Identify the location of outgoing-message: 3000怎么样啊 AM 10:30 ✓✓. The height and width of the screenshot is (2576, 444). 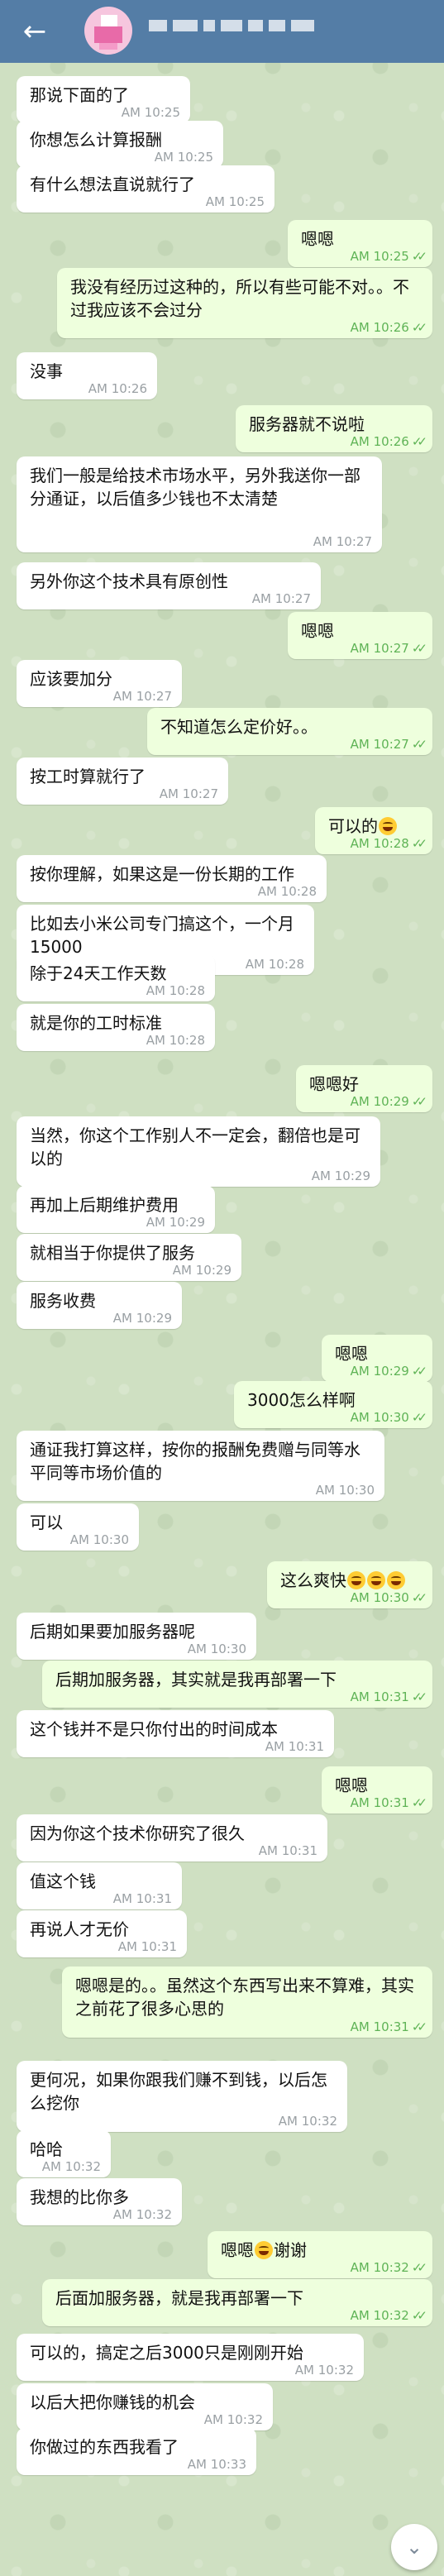
(333, 1404).